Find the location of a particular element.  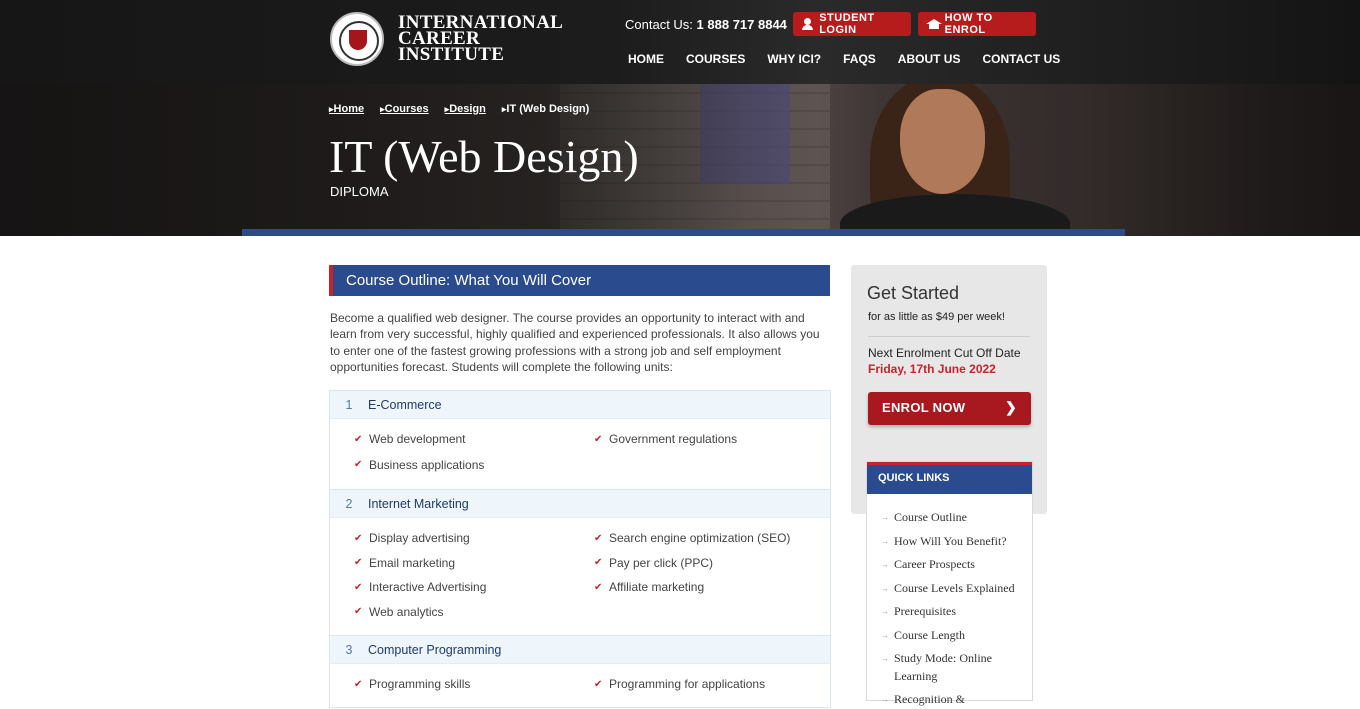

unit-title: Internet Marketing is located at coordinates (418, 503).